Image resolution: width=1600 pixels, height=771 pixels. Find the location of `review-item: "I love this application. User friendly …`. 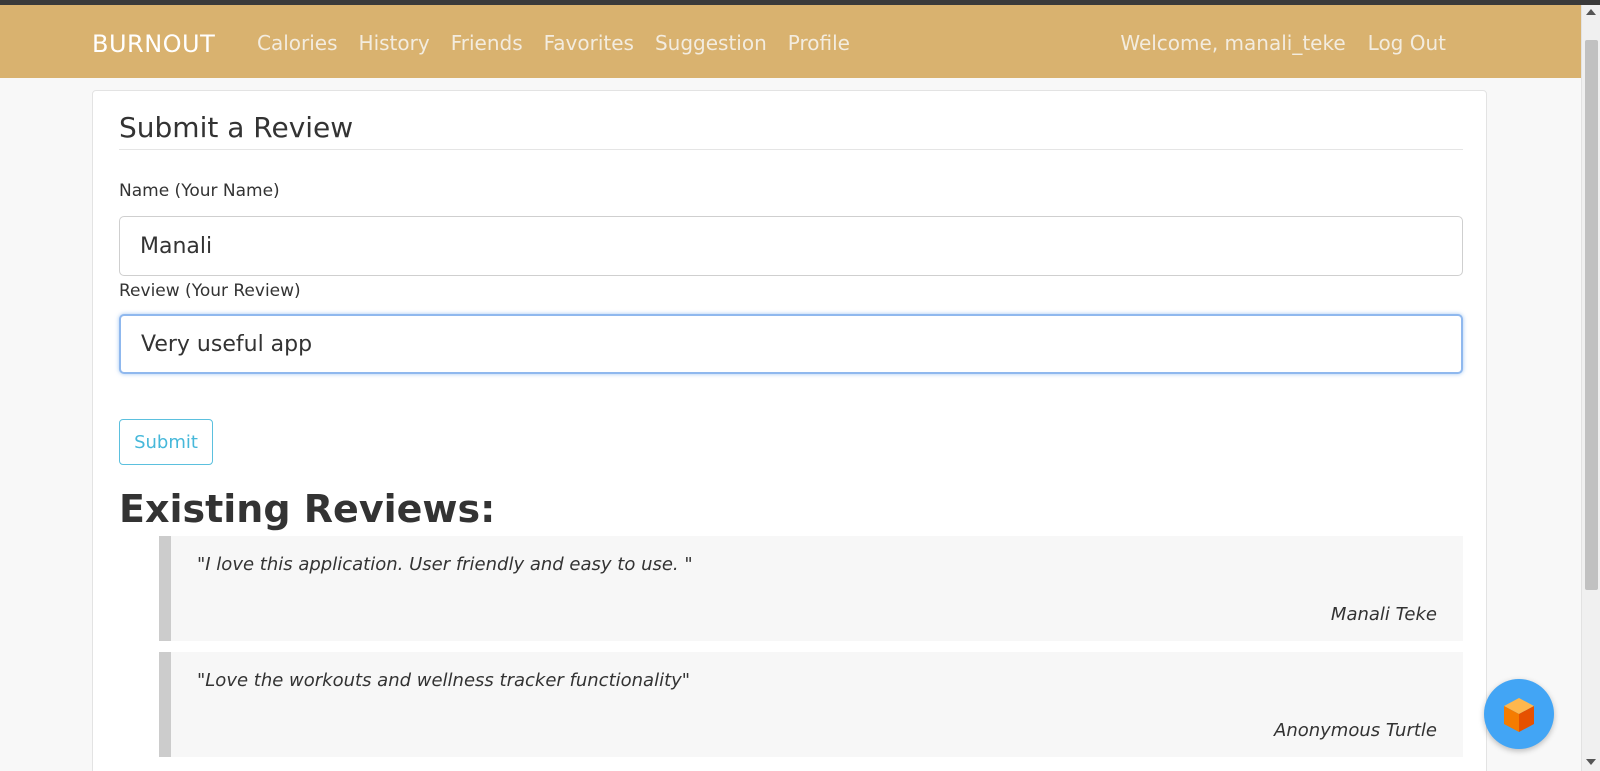

review-item: "I love this application. User friendly … is located at coordinates (811, 588).